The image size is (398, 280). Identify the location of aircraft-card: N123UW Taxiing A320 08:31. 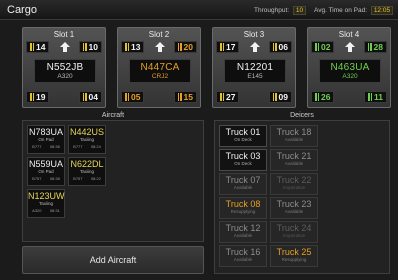
(46, 203).